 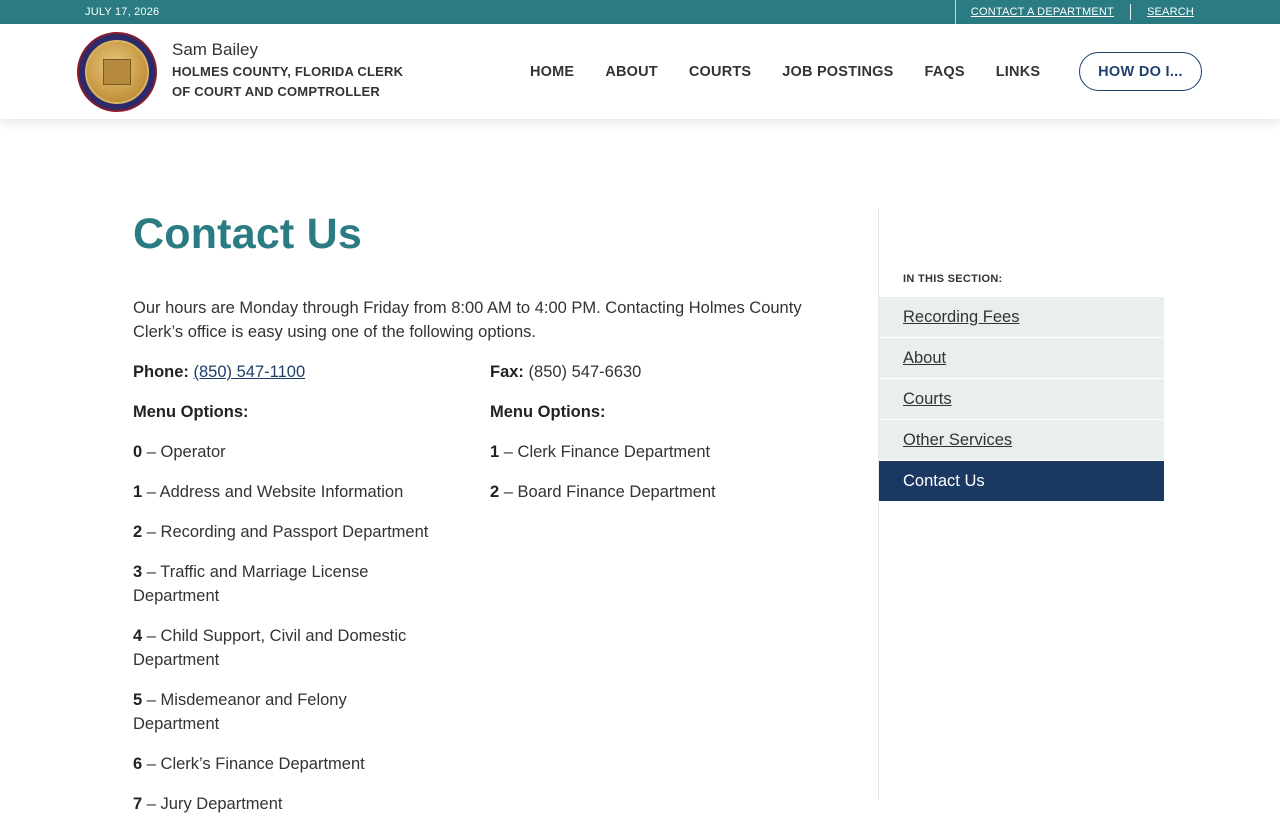 I want to click on seal-emblem, so click(x=117, y=72).